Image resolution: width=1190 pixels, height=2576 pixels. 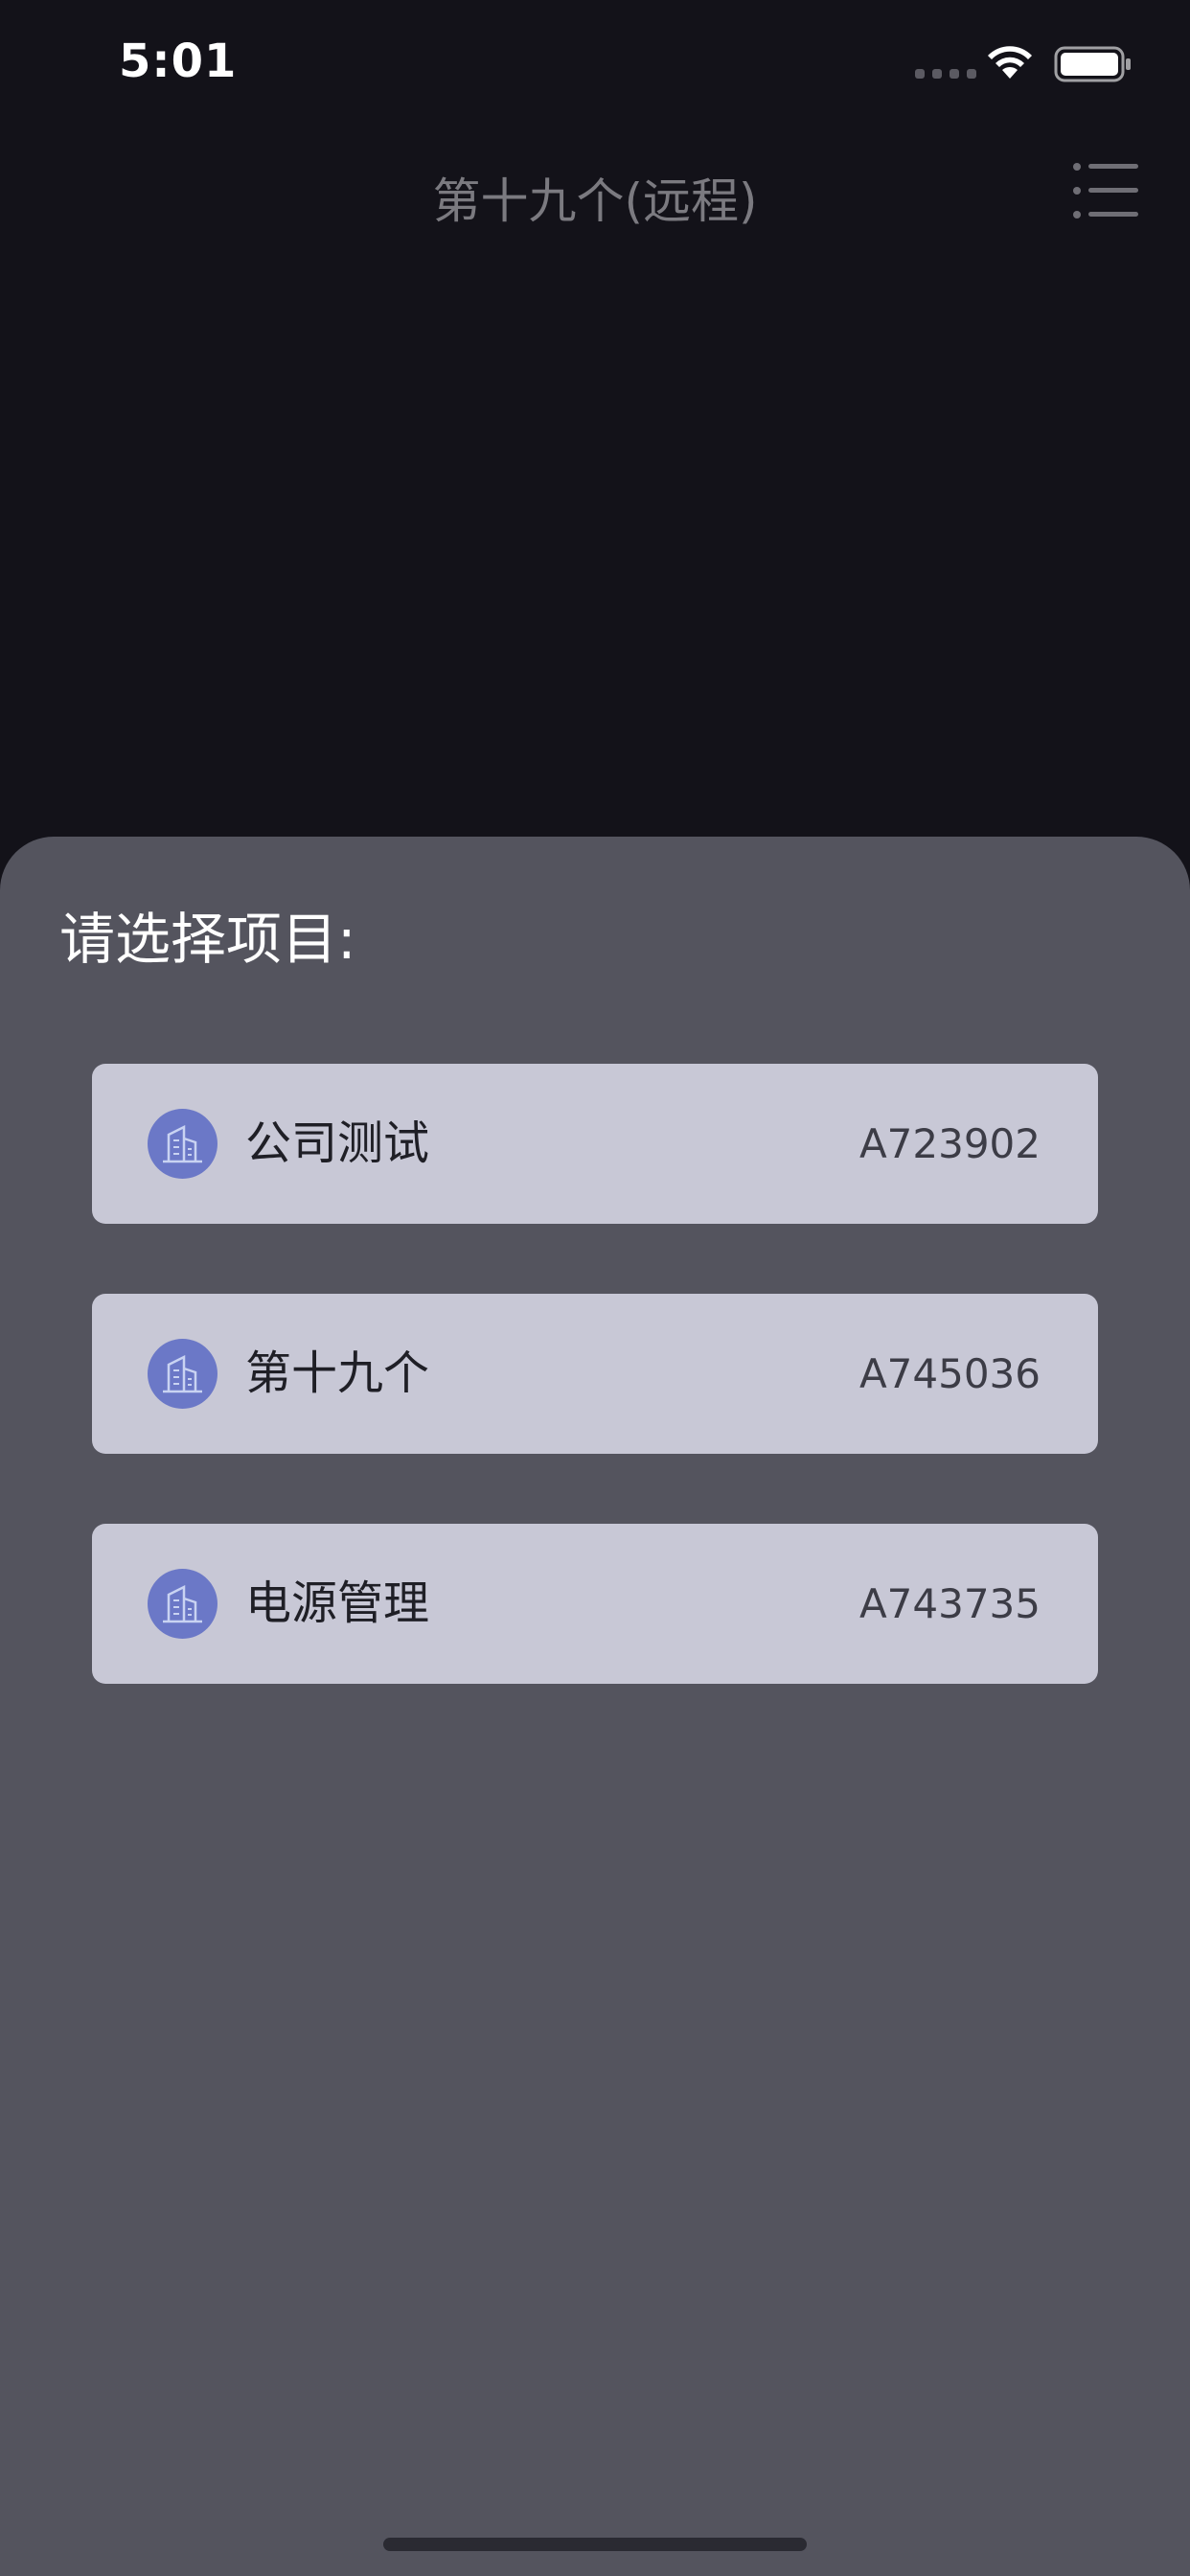 What do you see at coordinates (1105, 190) in the screenshot?
I see `list-menu-icon` at bounding box center [1105, 190].